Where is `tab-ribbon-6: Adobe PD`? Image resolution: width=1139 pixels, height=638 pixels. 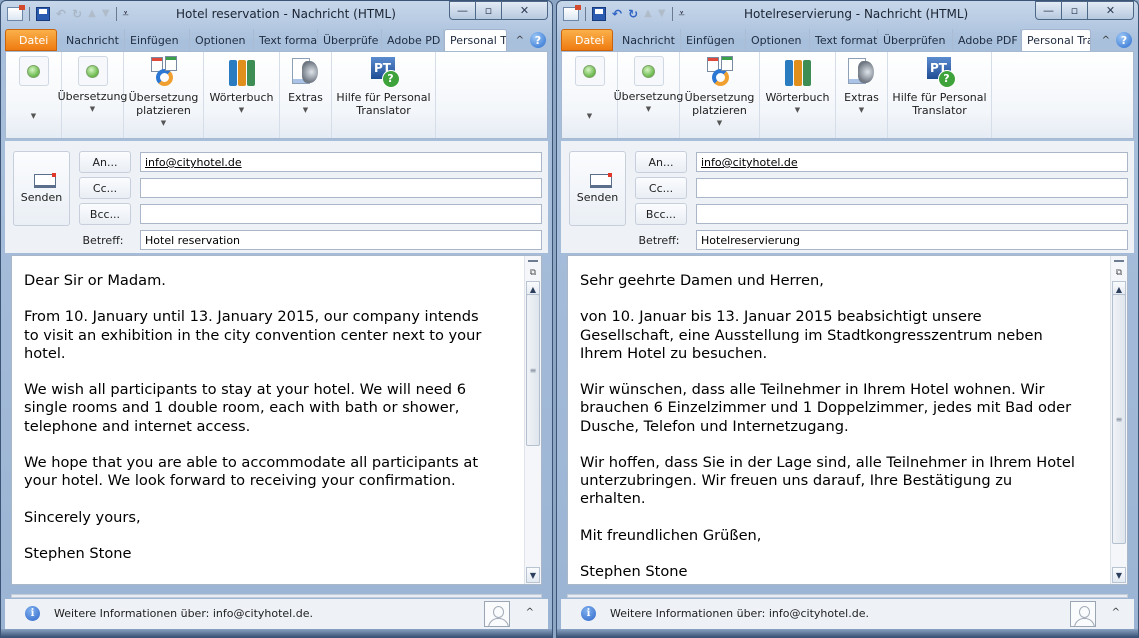
tab-ribbon-6: Adobe PD is located at coordinates (413, 40).